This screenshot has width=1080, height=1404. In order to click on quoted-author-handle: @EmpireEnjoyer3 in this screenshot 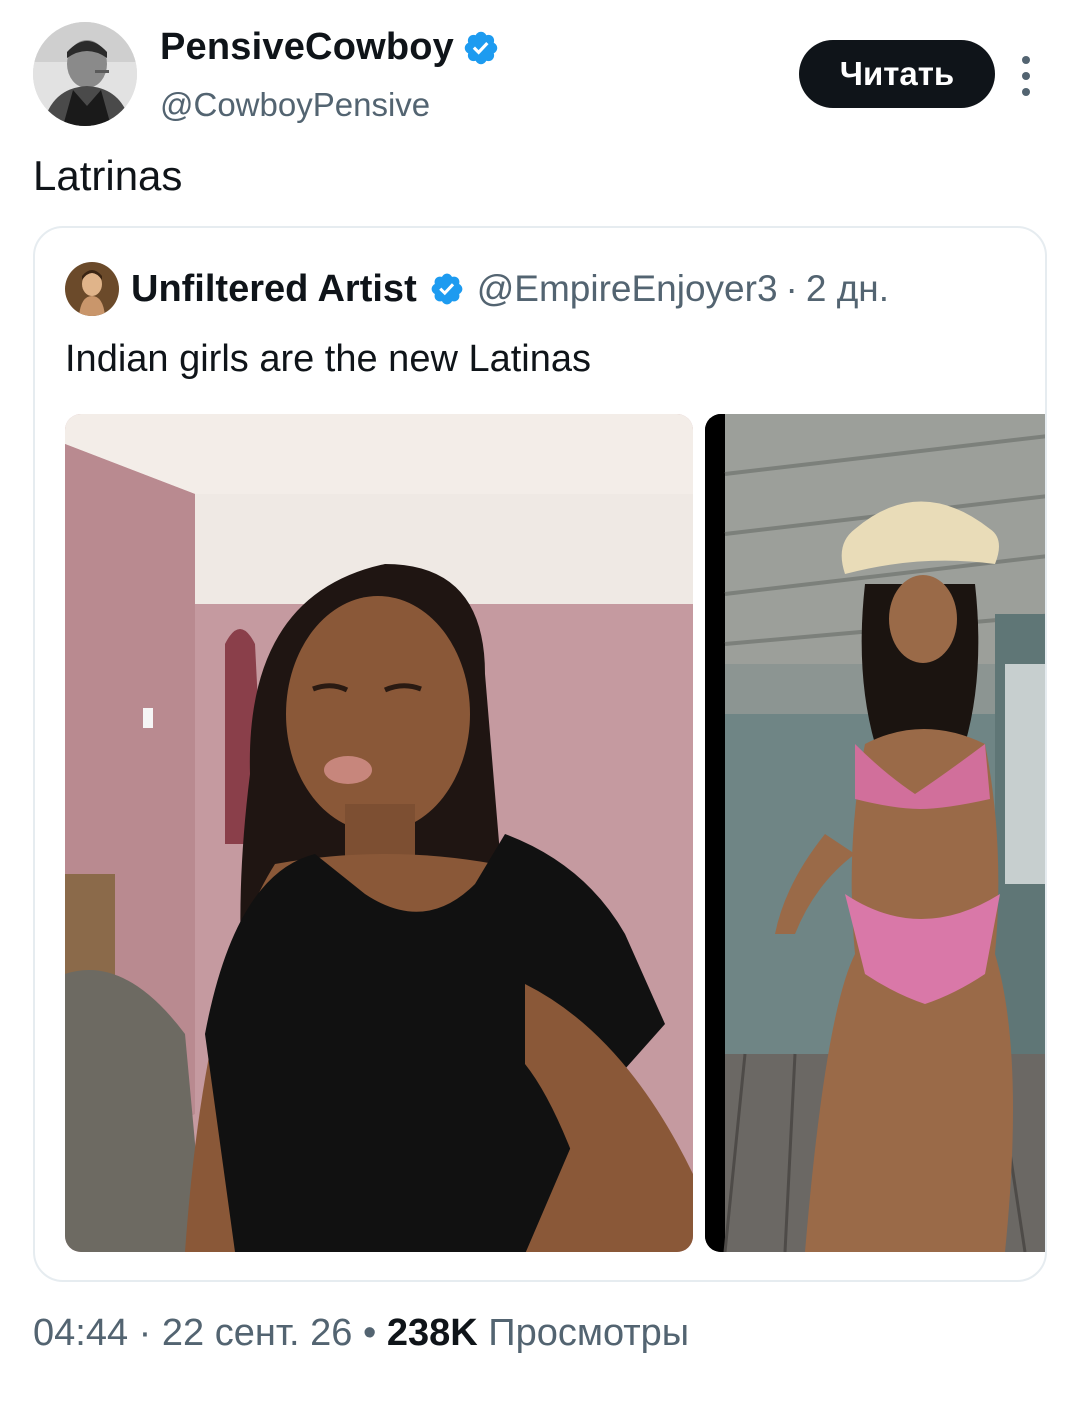, I will do `click(627, 289)`.